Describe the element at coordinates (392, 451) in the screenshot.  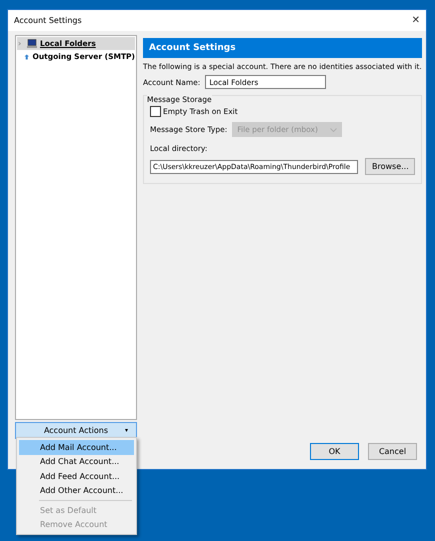
I see `dialog-button: Cancel` at that location.